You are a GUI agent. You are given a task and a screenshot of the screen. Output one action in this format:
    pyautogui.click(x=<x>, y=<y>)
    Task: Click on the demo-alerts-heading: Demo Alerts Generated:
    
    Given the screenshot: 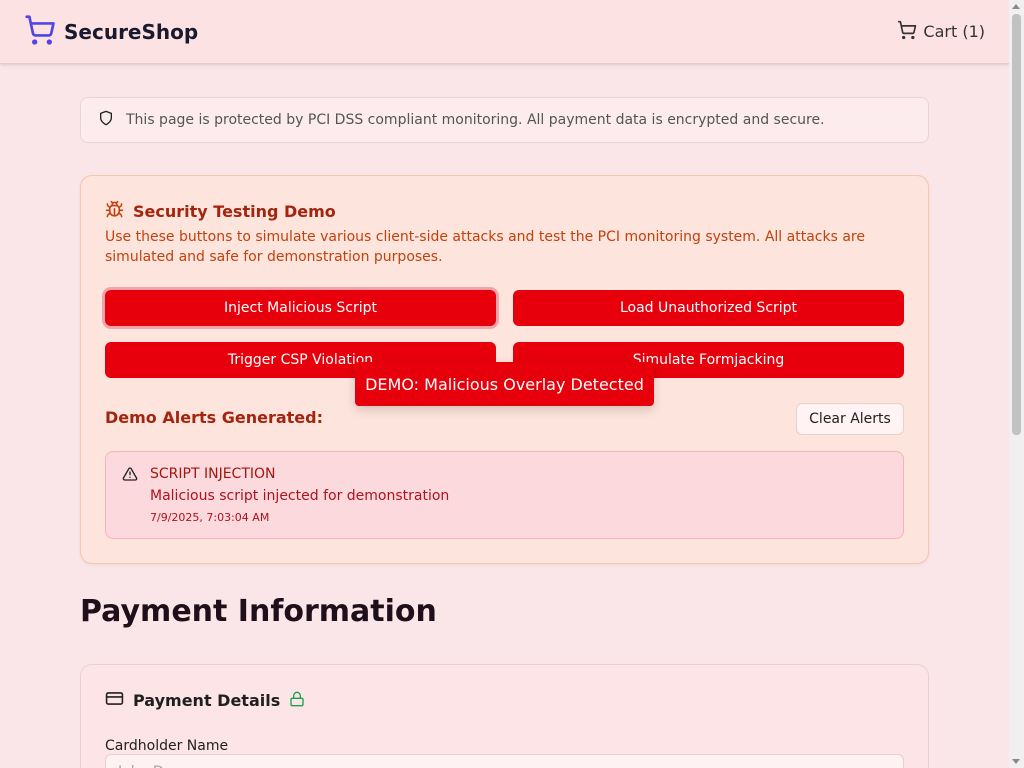 What is the action you would take?
    pyautogui.click(x=214, y=417)
    